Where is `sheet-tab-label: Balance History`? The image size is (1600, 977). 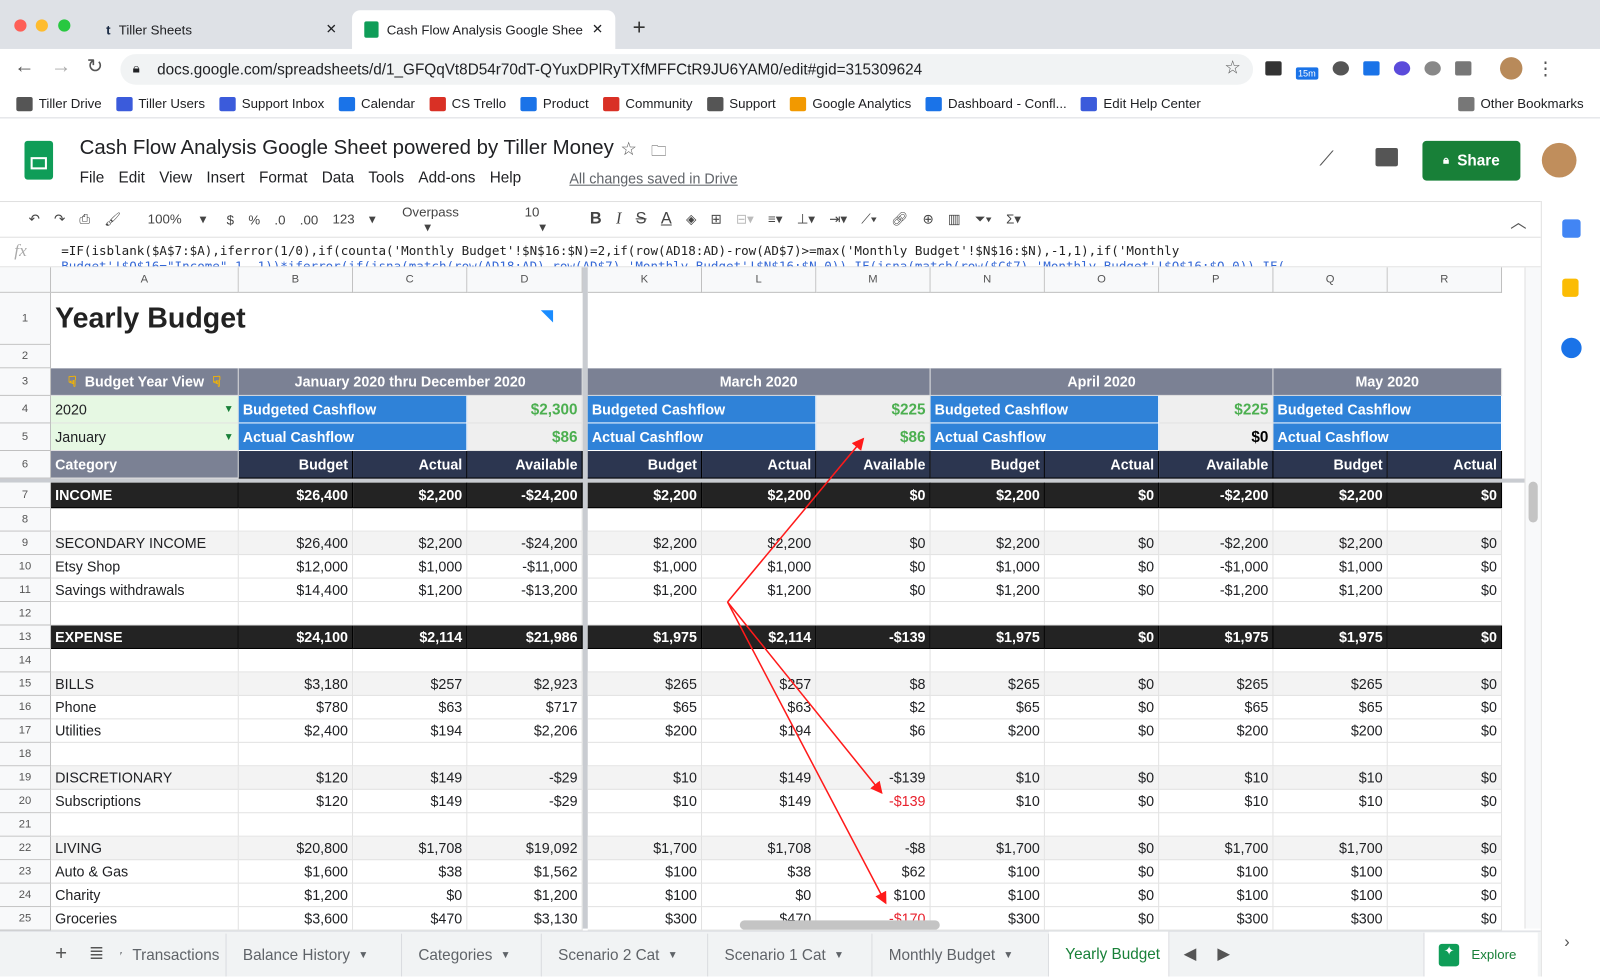 sheet-tab-label: Balance History is located at coordinates (296, 955).